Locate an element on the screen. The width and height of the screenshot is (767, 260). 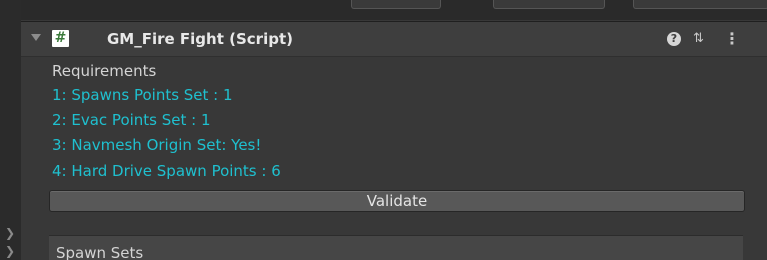
requirement-item: 4: Hard Drive Spawn Points : 6 is located at coordinates (166, 171).